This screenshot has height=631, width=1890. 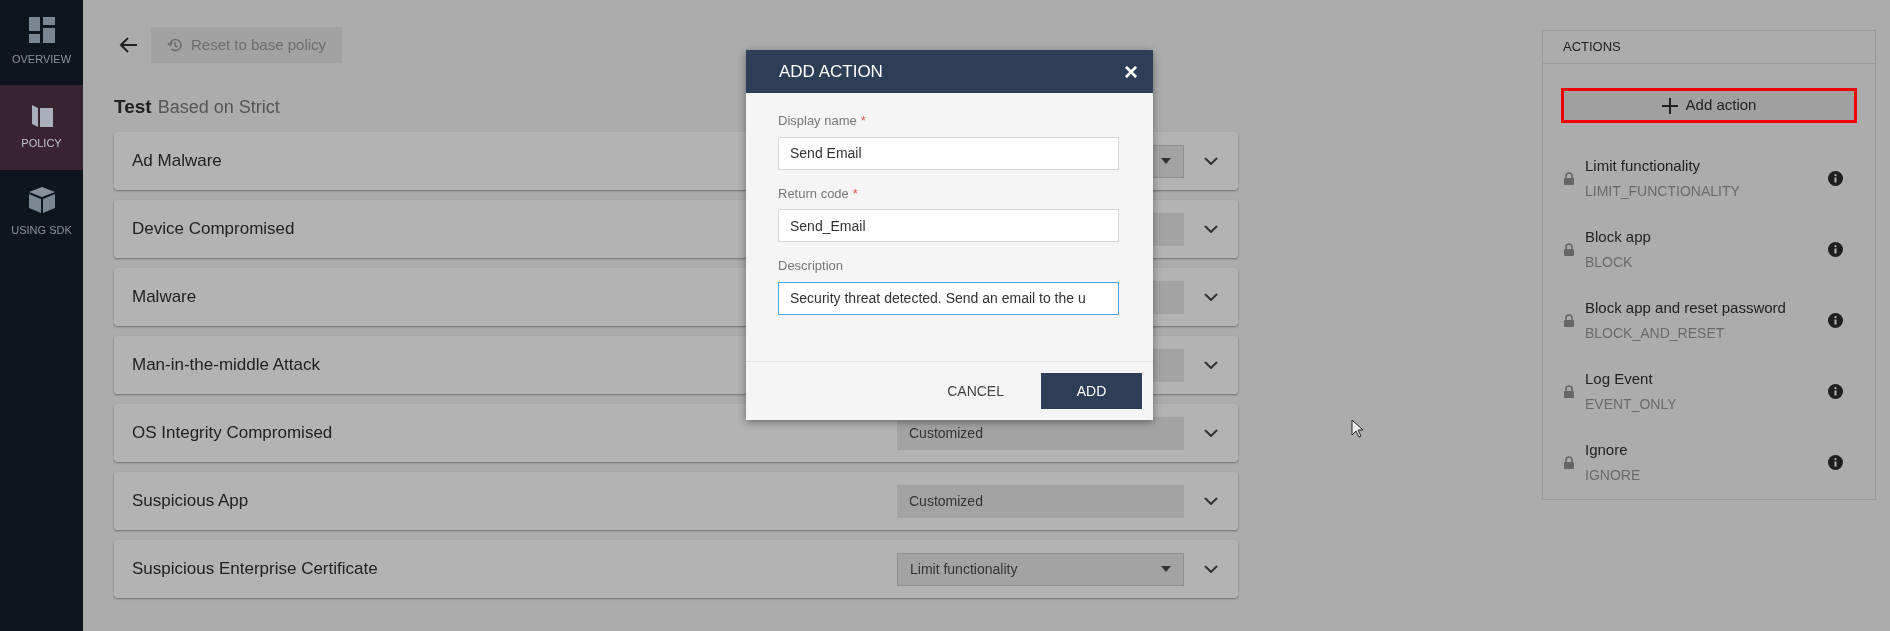 What do you see at coordinates (811, 266) in the screenshot?
I see `field-label: Description` at bounding box center [811, 266].